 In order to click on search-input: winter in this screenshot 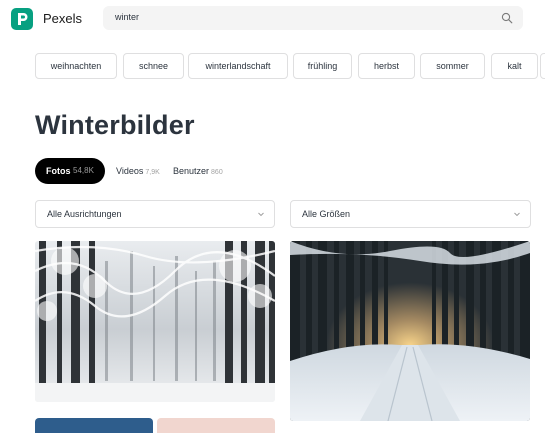, I will do `click(127, 17)`.